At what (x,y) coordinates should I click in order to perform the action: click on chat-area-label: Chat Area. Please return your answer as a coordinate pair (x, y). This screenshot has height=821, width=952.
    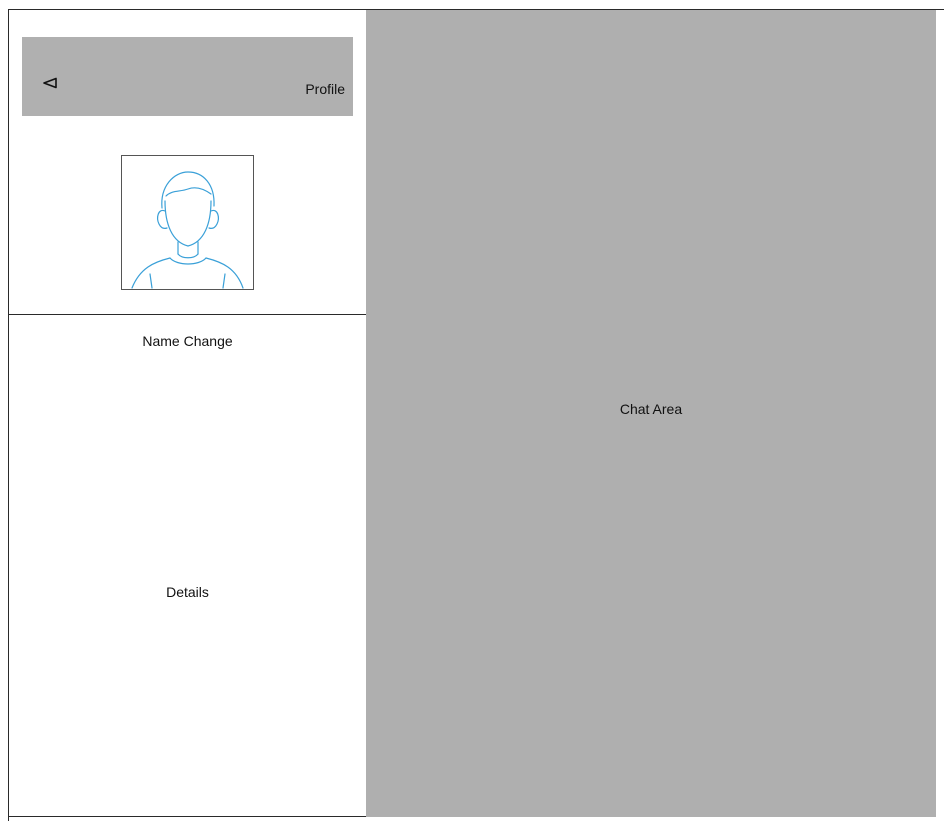
    Looking at the image, I should click on (651, 408).